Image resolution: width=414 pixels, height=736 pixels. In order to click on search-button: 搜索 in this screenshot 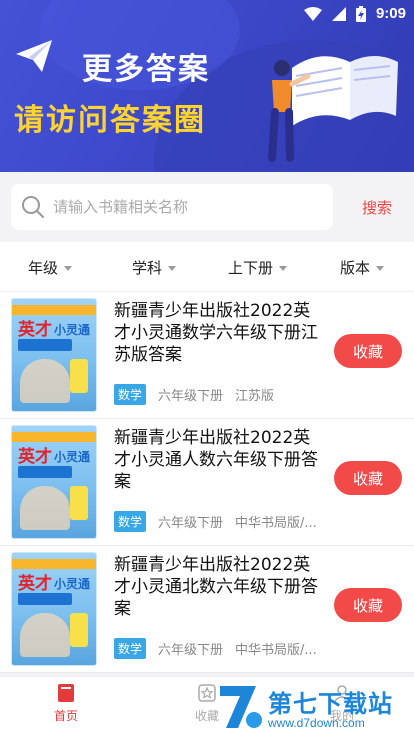, I will do `click(377, 207)`.